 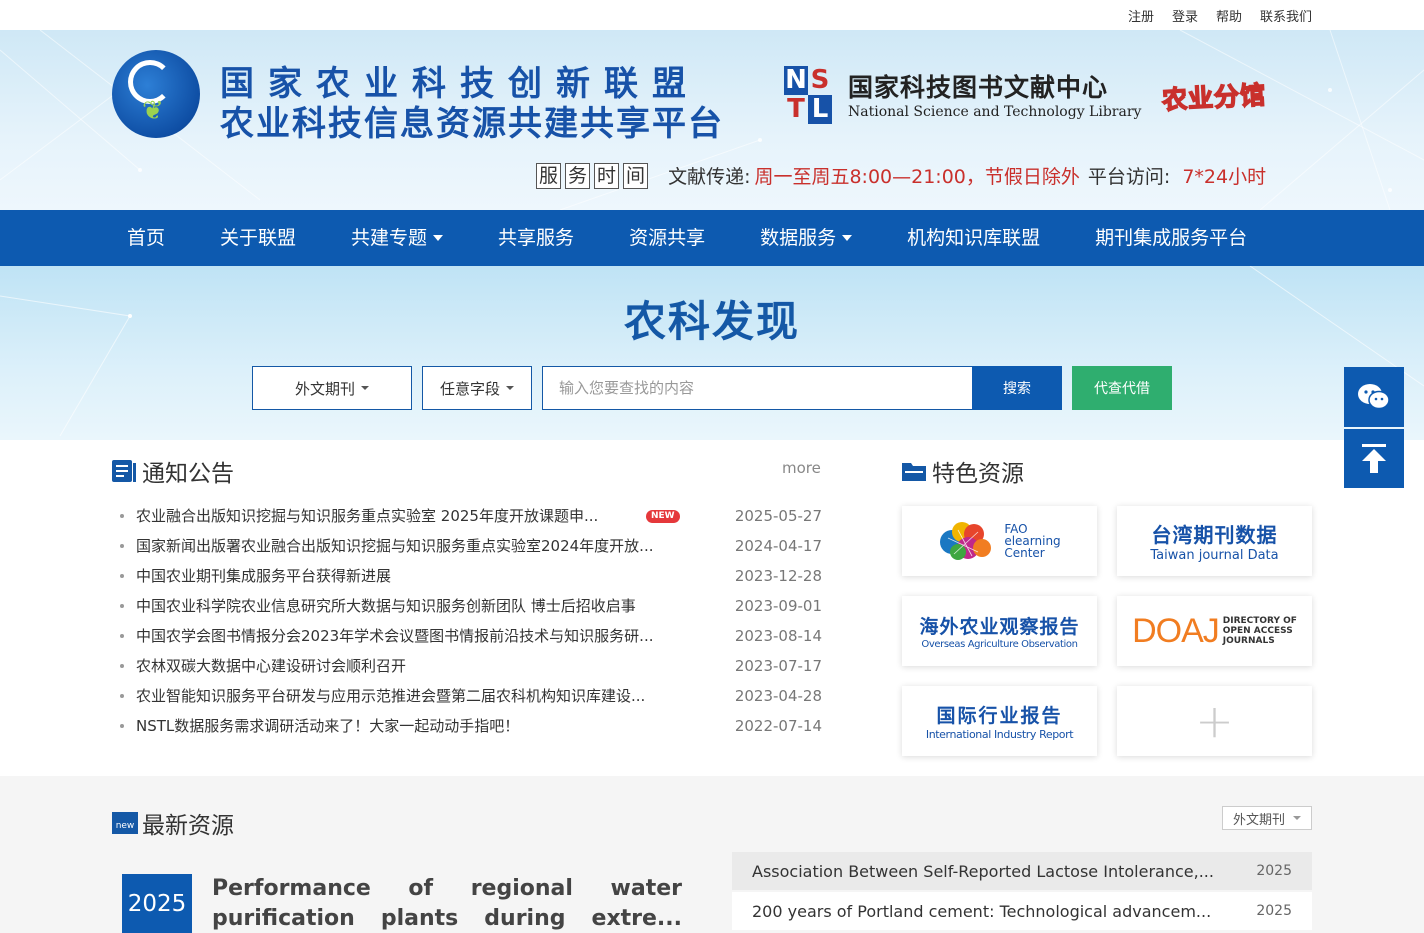 I want to click on site-subtitle: 农业科技信息资源共建共享平台, so click(x=472, y=124).